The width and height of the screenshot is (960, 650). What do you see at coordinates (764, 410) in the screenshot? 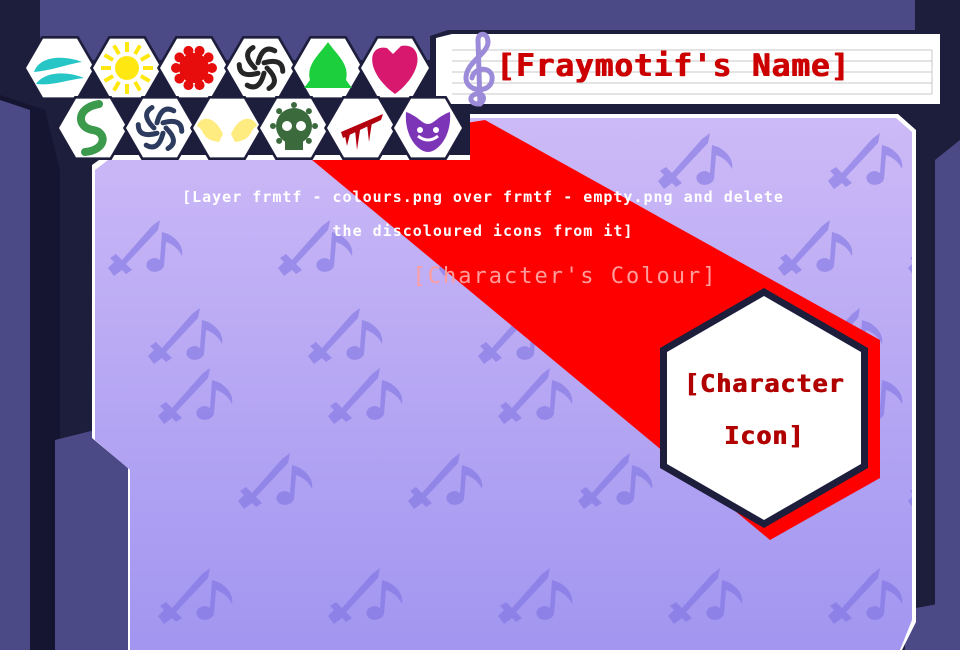
I see `character-icon-label: [Character Icon]` at bounding box center [764, 410].